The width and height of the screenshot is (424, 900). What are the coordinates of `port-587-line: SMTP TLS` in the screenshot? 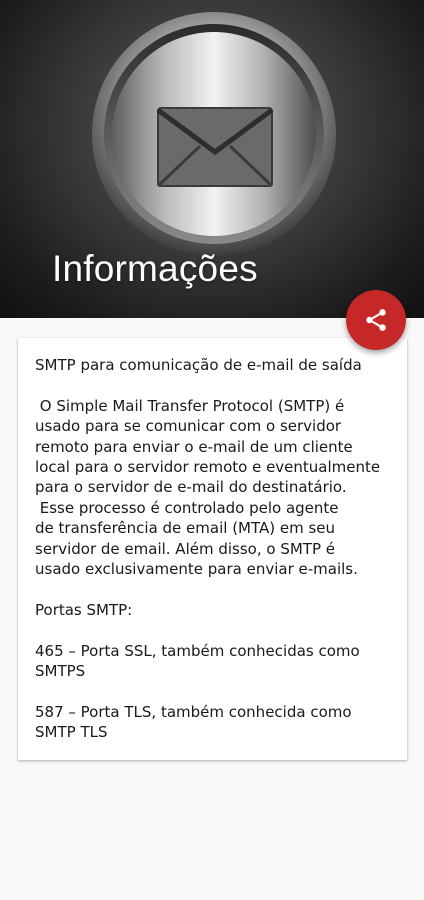 It's located at (71, 732).